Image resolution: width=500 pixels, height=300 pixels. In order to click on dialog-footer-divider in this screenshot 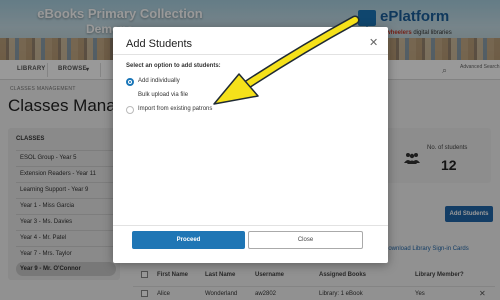, I will do `click(250, 225)`.